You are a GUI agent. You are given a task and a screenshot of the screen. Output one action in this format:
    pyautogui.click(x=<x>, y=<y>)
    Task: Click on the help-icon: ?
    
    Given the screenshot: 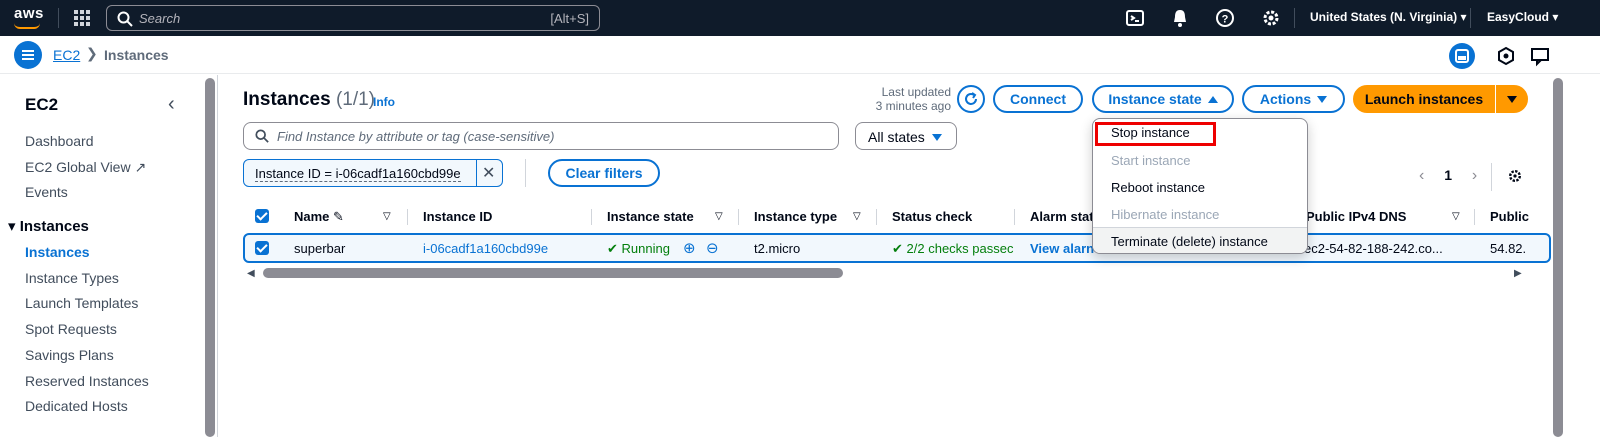 What is the action you would take?
    pyautogui.click(x=1225, y=18)
    